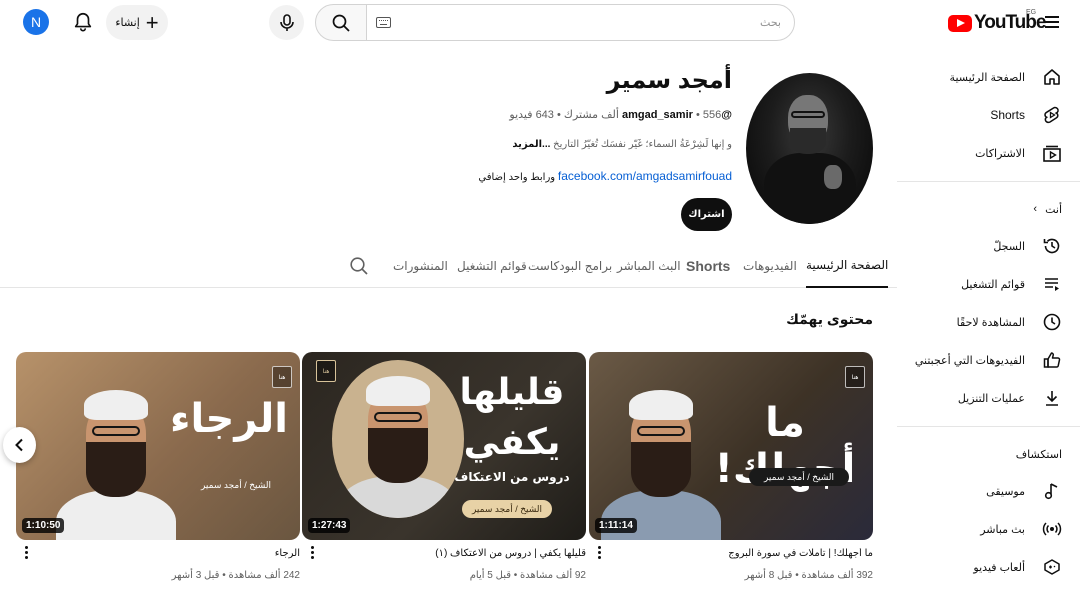 The height and width of the screenshot is (600, 1080). I want to click on sidebar-heading-you: أنت, so click(1053, 209).